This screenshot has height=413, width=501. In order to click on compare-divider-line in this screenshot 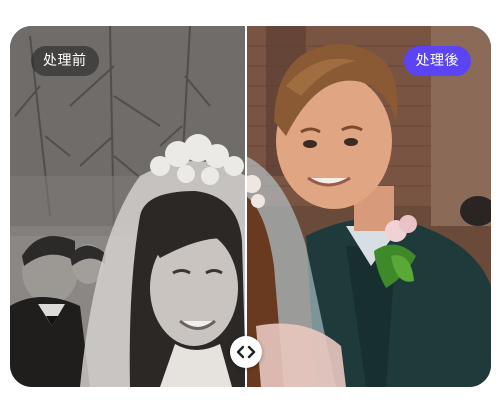, I will do `click(246, 206)`.